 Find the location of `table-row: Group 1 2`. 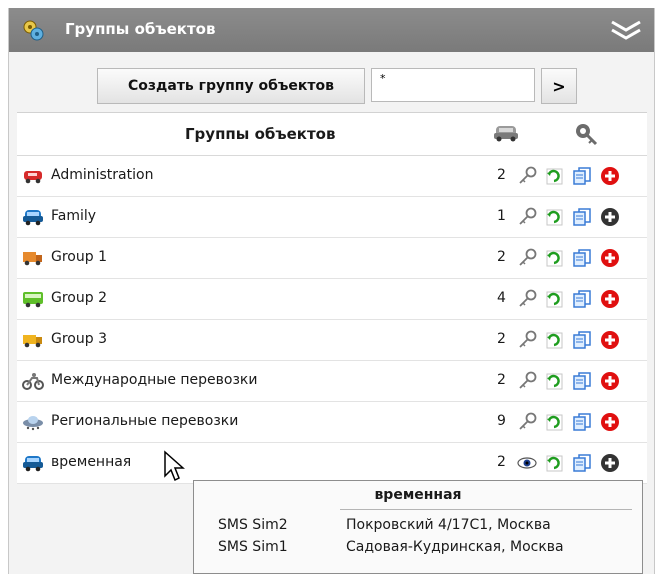

table-row: Group 1 2 is located at coordinates (332, 258).